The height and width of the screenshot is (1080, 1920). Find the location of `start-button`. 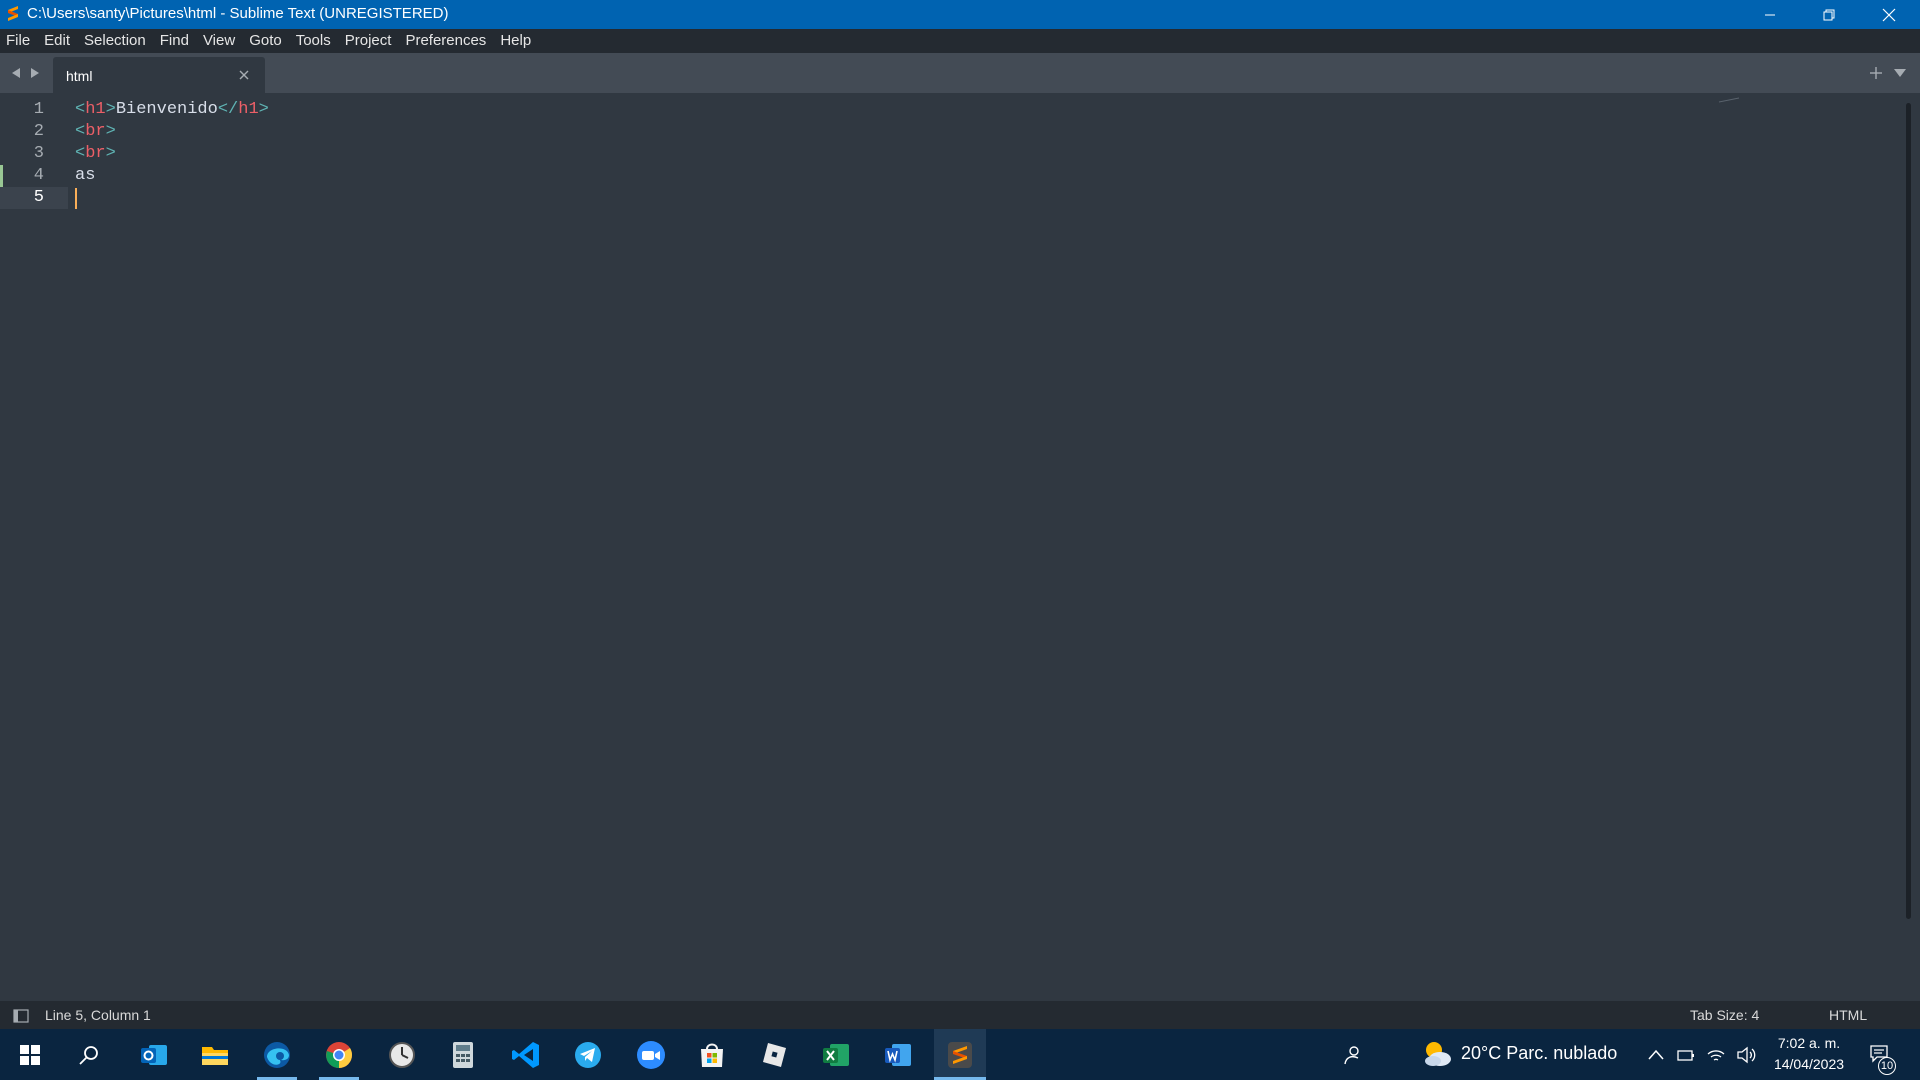

start-button is located at coordinates (30, 1054).